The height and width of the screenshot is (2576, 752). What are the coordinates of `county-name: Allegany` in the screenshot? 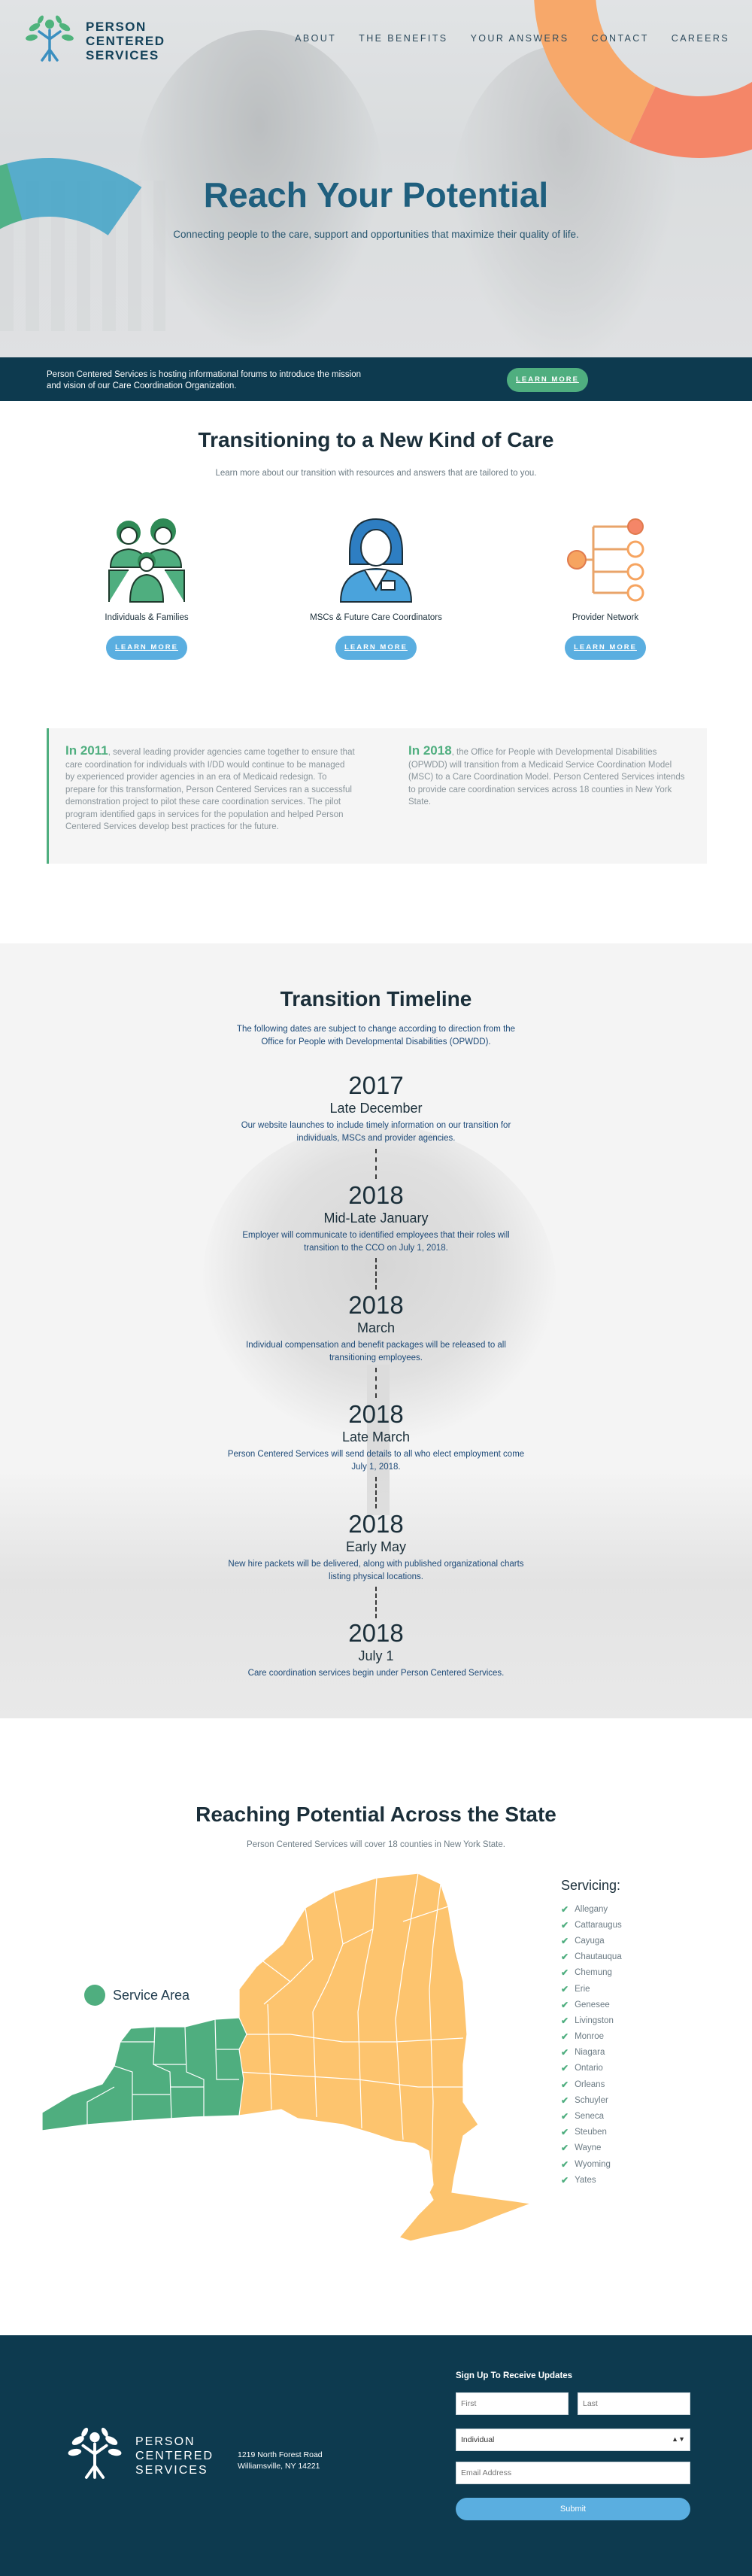 It's located at (591, 1909).